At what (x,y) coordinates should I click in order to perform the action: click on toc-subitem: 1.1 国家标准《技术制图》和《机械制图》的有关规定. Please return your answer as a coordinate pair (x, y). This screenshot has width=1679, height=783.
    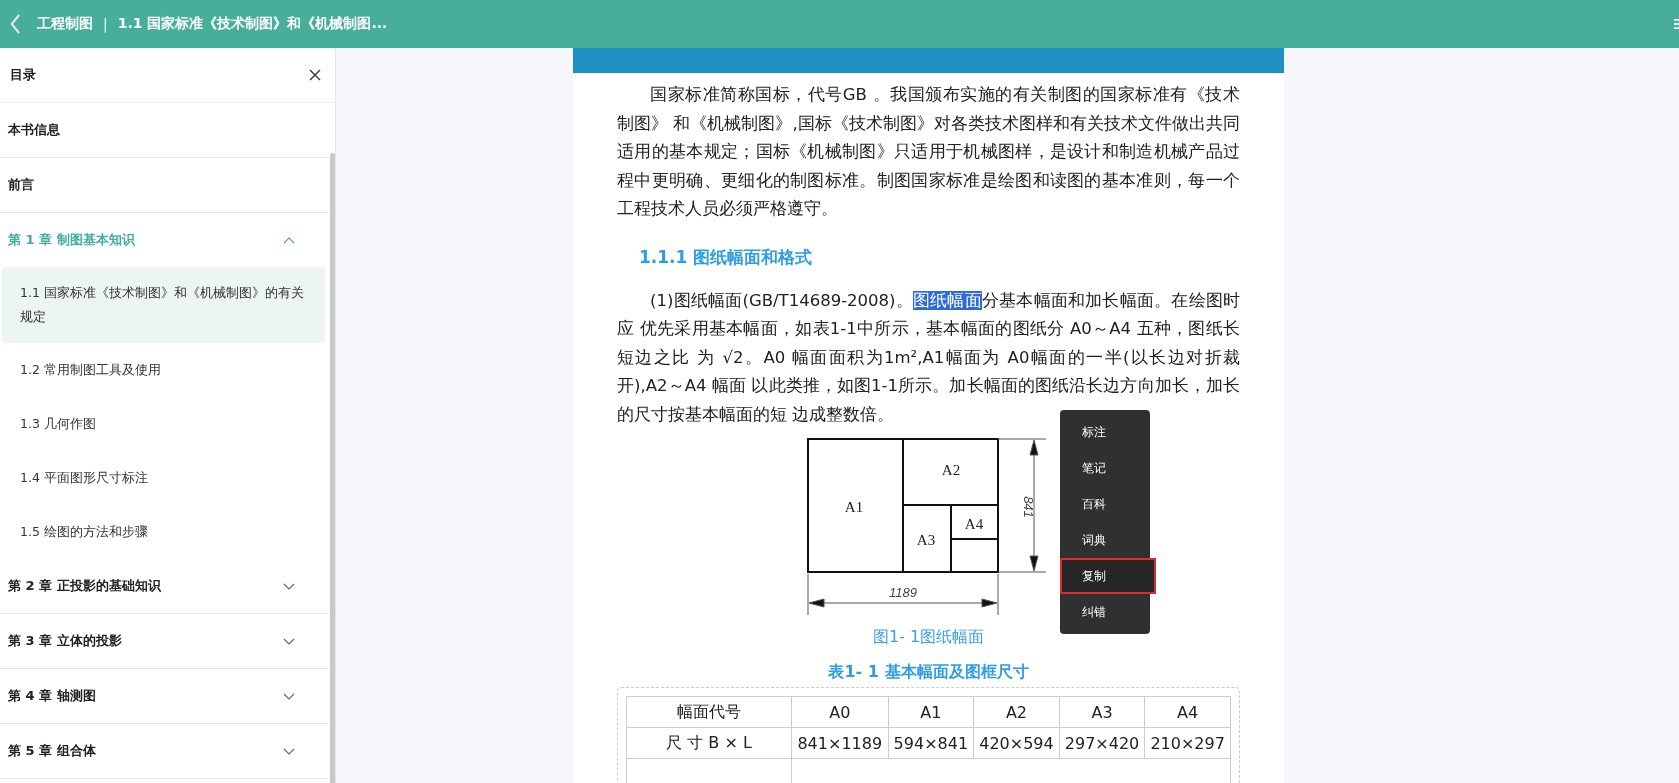
    Looking at the image, I should click on (163, 305).